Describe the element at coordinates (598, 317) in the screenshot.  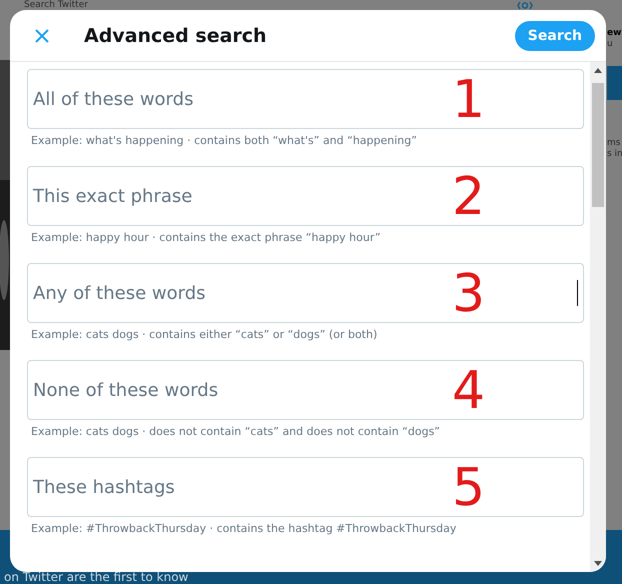
I see `scrollbar` at that location.